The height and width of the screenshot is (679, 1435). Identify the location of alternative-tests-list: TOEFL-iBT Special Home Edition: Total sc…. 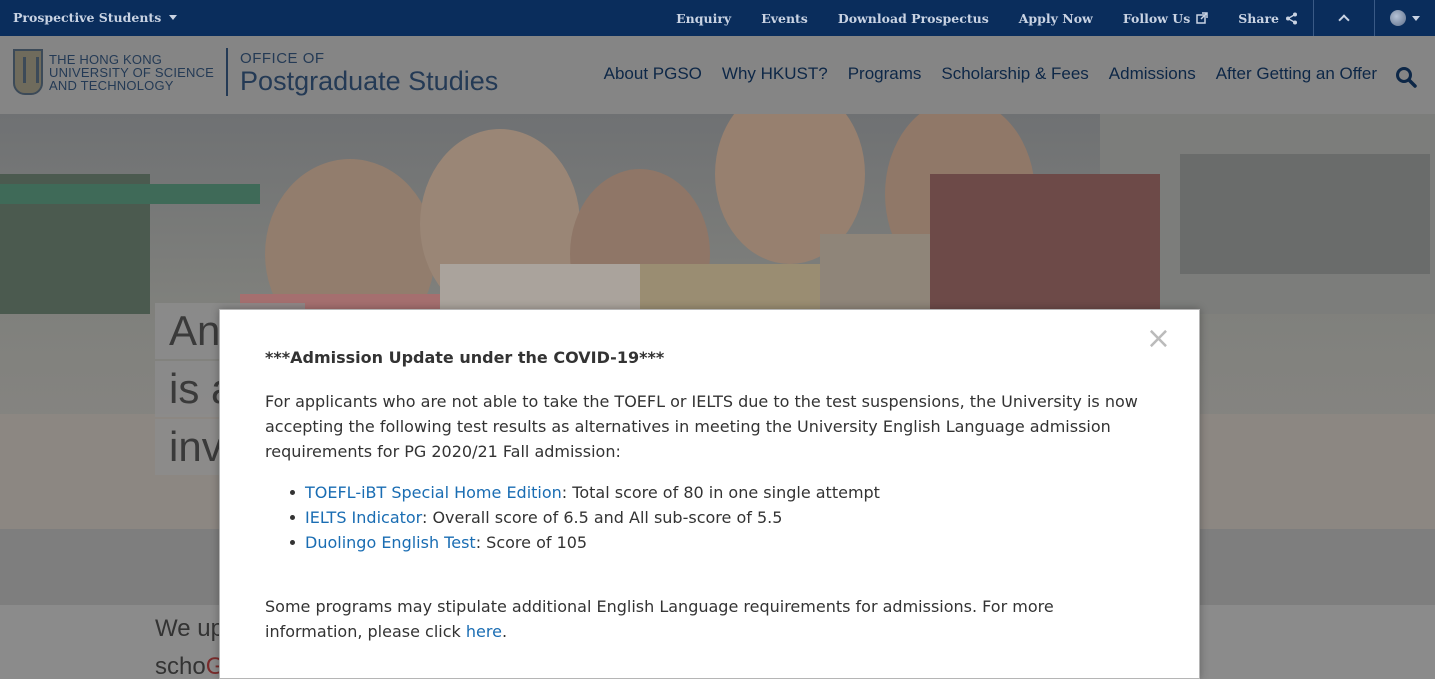
(585, 517).